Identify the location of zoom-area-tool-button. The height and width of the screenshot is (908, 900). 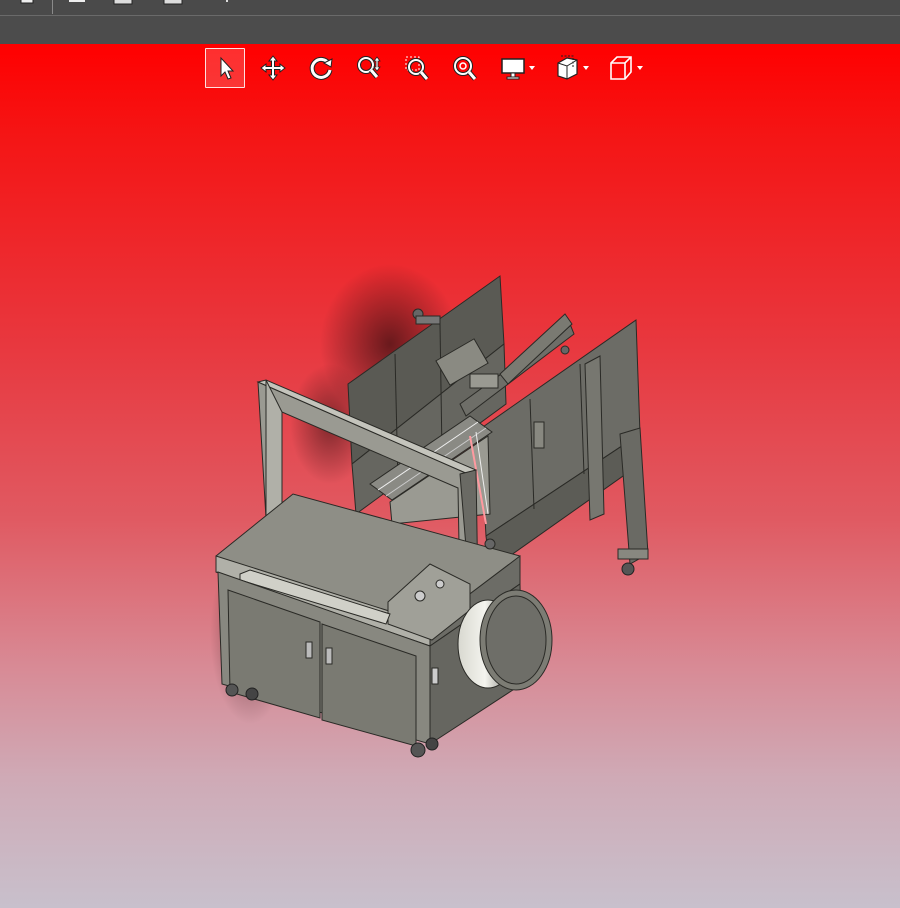
(417, 68).